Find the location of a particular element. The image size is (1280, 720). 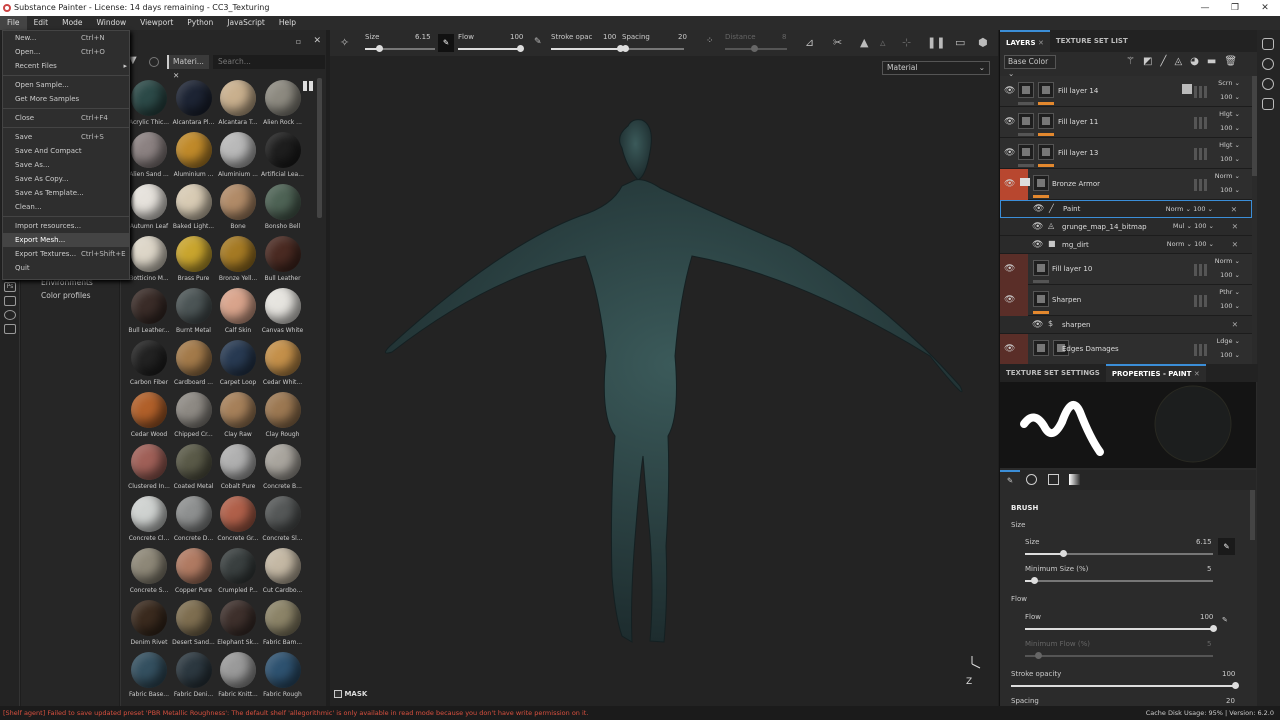

close-tab-icon: ✕ is located at coordinates (1197, 374).